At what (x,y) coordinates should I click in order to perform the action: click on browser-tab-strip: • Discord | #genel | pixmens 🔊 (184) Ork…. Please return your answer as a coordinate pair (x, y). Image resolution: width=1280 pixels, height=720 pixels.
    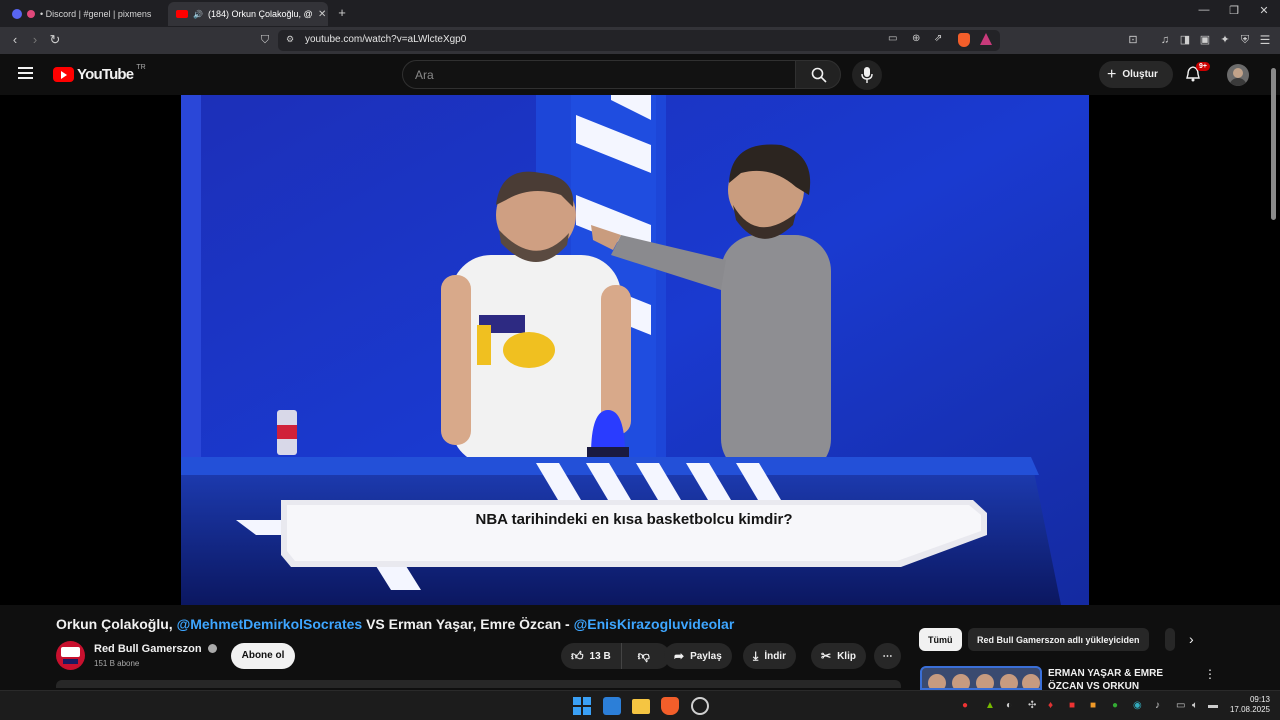
    Looking at the image, I should click on (640, 13).